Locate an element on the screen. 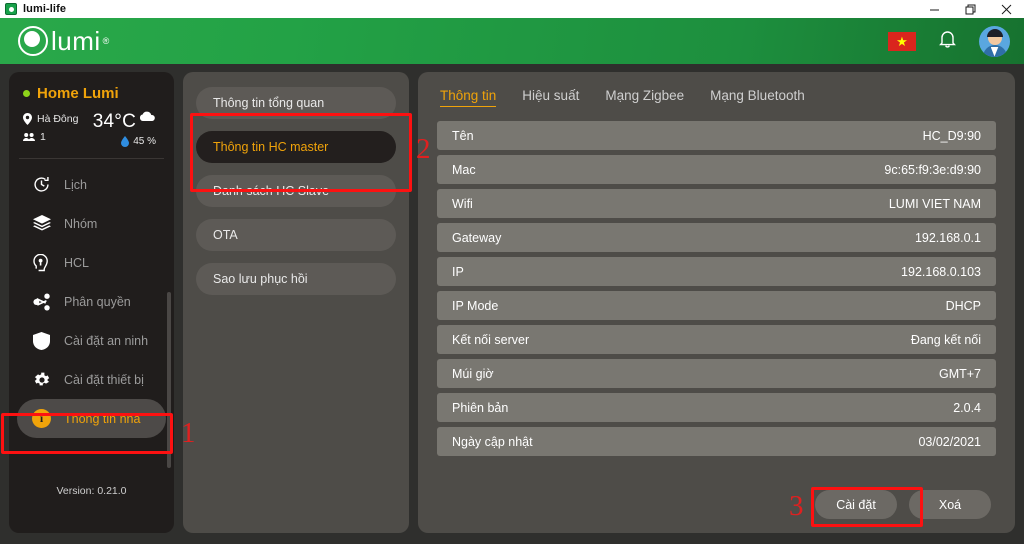 The image size is (1024, 544). annotation-number-1: 1 is located at coordinates (188, 433).